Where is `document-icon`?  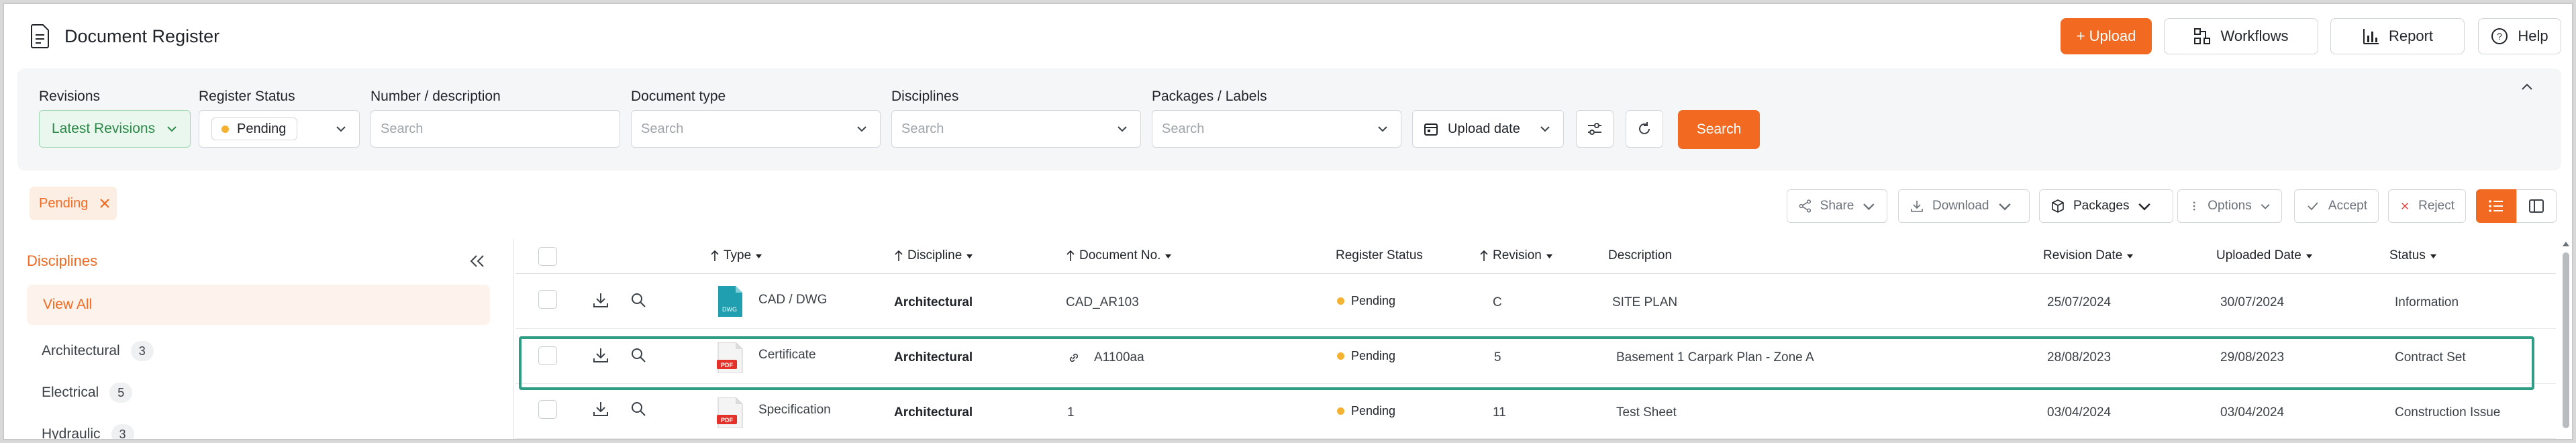
document-icon is located at coordinates (40, 36).